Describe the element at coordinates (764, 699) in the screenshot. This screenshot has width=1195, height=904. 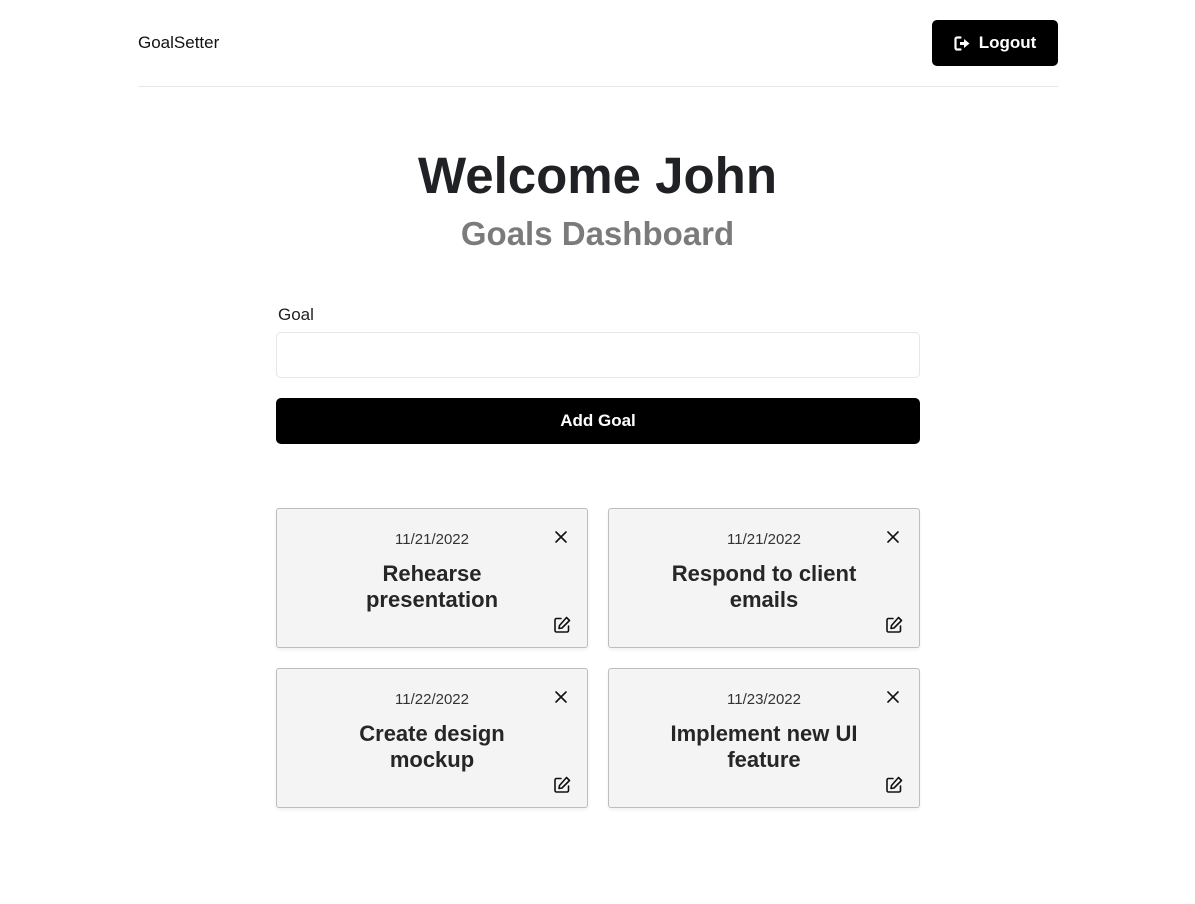
I see `goal-date: 11/23/2022` at that location.